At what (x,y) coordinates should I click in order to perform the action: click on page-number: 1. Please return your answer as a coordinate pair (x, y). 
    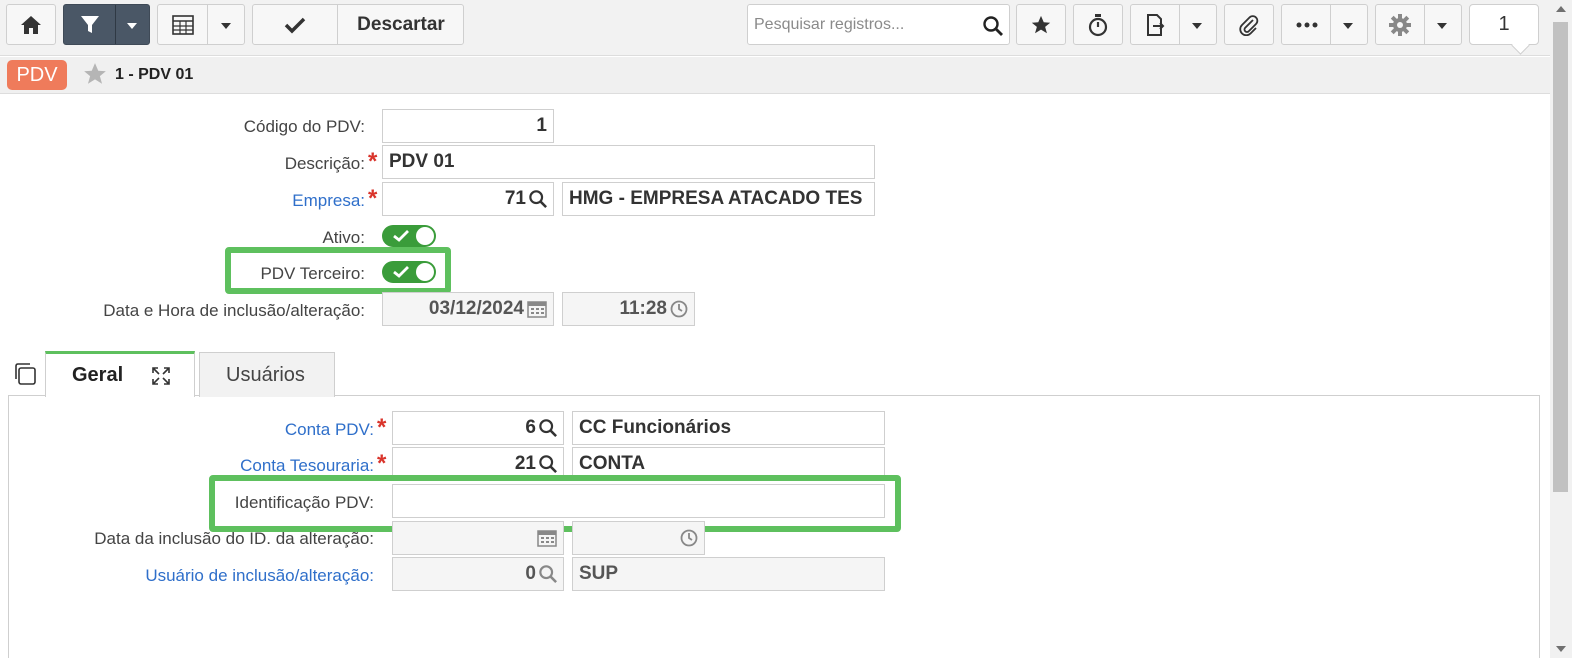
    Looking at the image, I should click on (1504, 24).